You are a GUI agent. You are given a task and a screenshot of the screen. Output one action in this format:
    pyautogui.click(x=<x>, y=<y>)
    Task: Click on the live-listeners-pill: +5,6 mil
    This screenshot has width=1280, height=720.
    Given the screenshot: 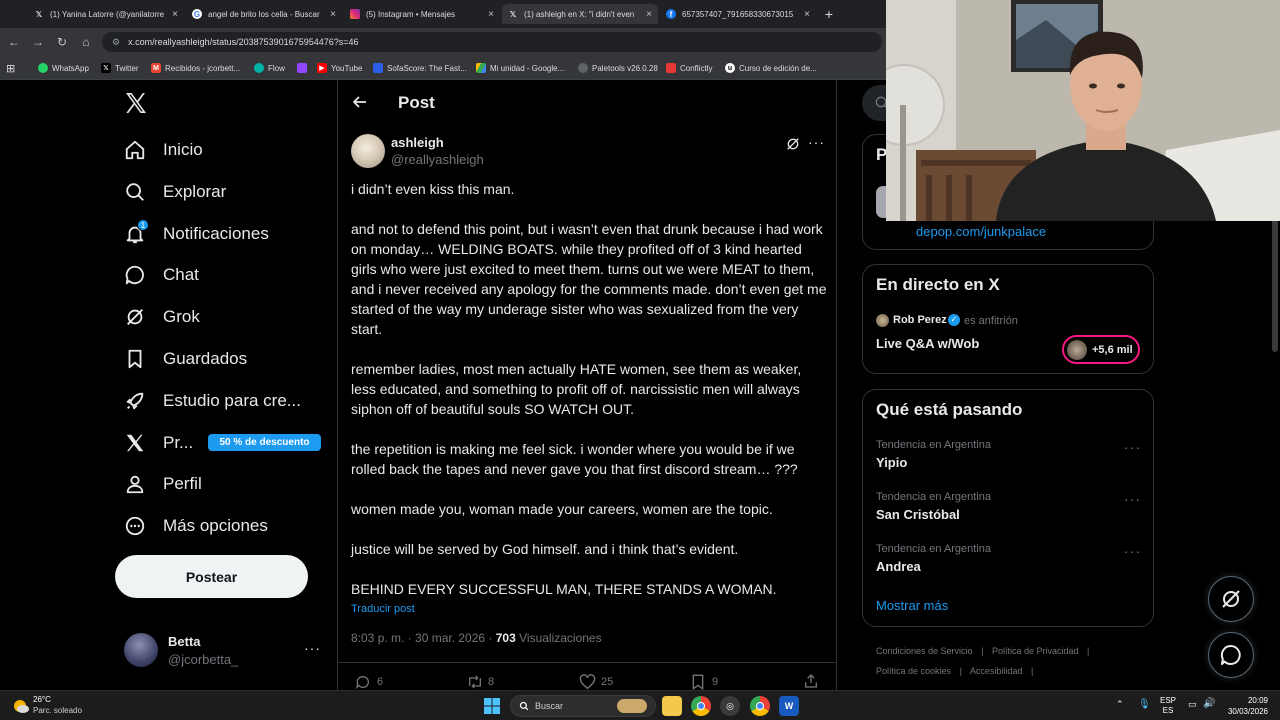 What is the action you would take?
    pyautogui.click(x=1101, y=349)
    